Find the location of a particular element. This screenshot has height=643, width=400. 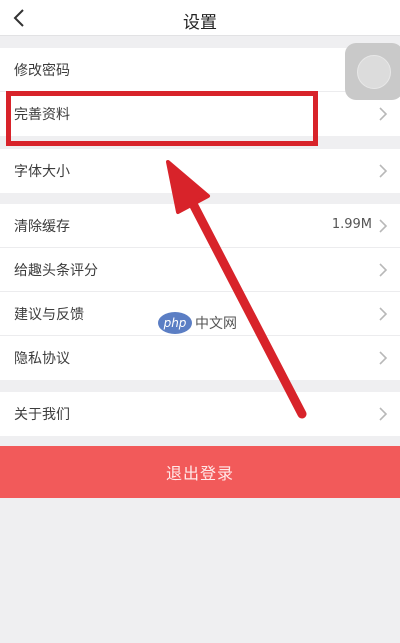

settings-item-change-password: 修改密码 is located at coordinates (200, 70).